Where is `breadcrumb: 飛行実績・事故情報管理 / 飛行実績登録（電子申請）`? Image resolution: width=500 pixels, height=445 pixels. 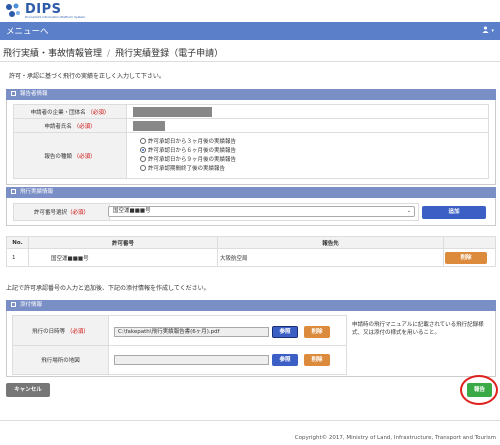
breadcrumb: 飛行実績・事故情報管理 / 飛行実績登録（電子申請） is located at coordinates (113, 52).